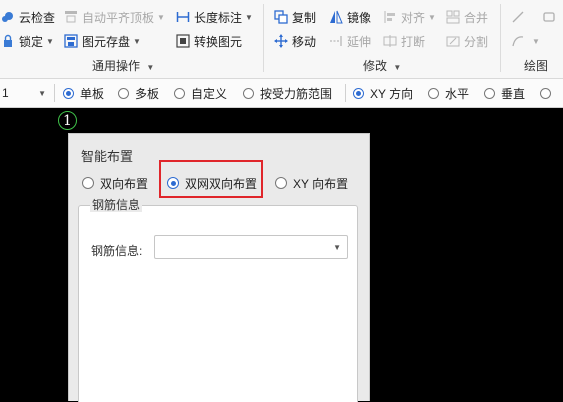 The height and width of the screenshot is (402, 563). I want to click on auto-align-icon, so click(71, 17).